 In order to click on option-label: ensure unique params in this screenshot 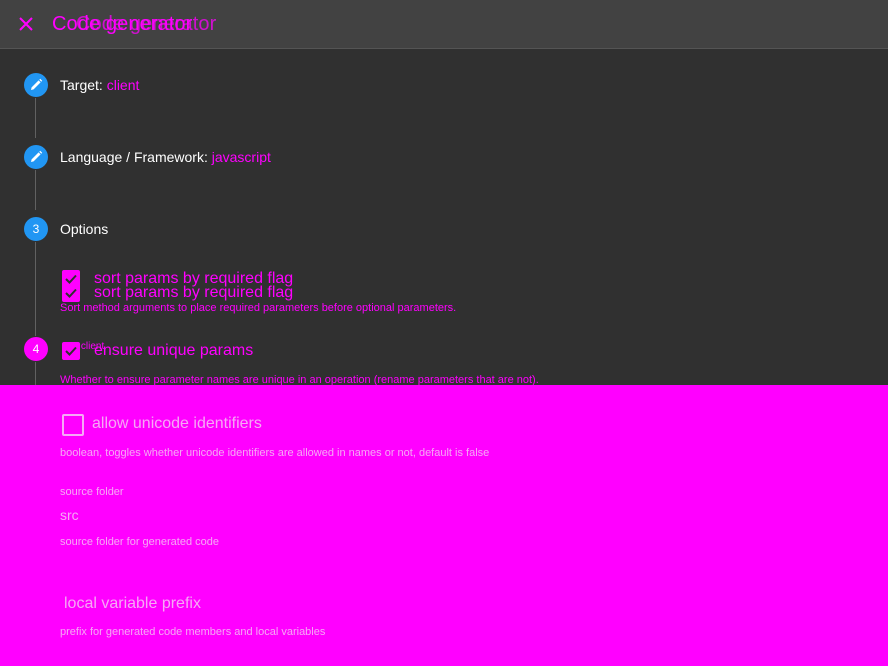, I will do `click(174, 350)`.